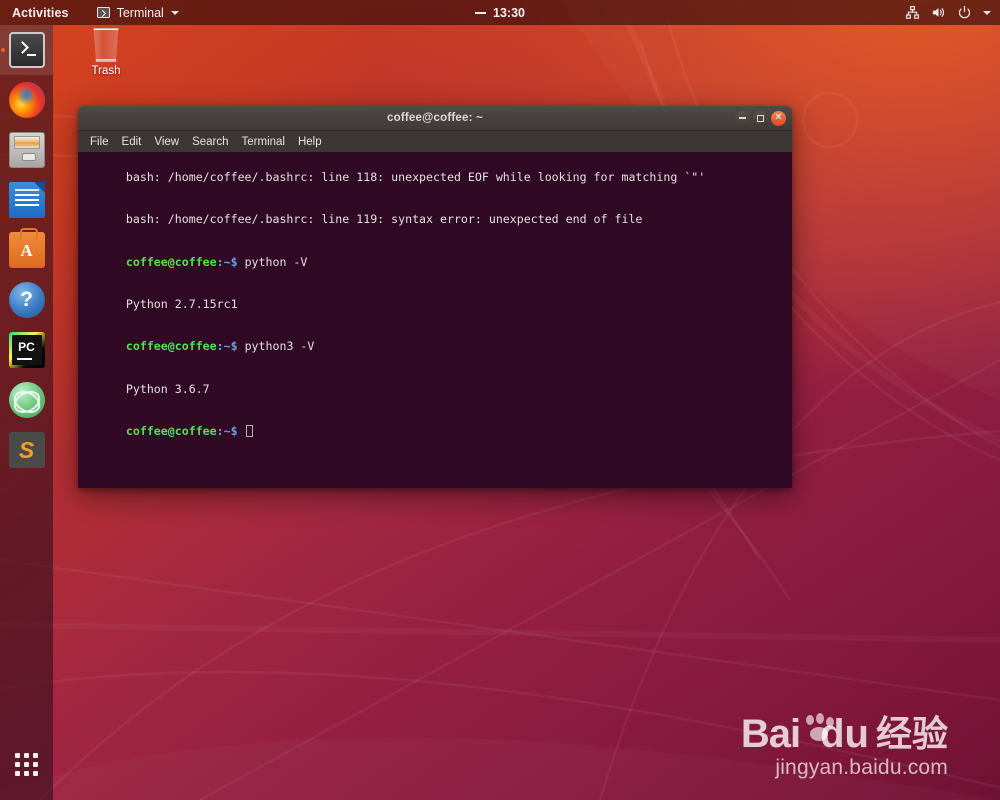 The height and width of the screenshot is (800, 1000). Describe the element at coordinates (166, 142) in the screenshot. I see `menu-view: View` at that location.